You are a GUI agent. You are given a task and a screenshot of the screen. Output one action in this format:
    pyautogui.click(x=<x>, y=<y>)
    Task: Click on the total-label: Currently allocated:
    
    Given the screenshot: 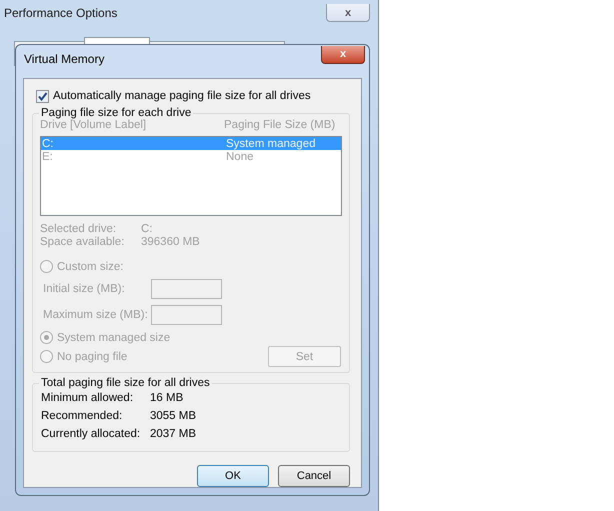 What is the action you would take?
    pyautogui.click(x=91, y=434)
    